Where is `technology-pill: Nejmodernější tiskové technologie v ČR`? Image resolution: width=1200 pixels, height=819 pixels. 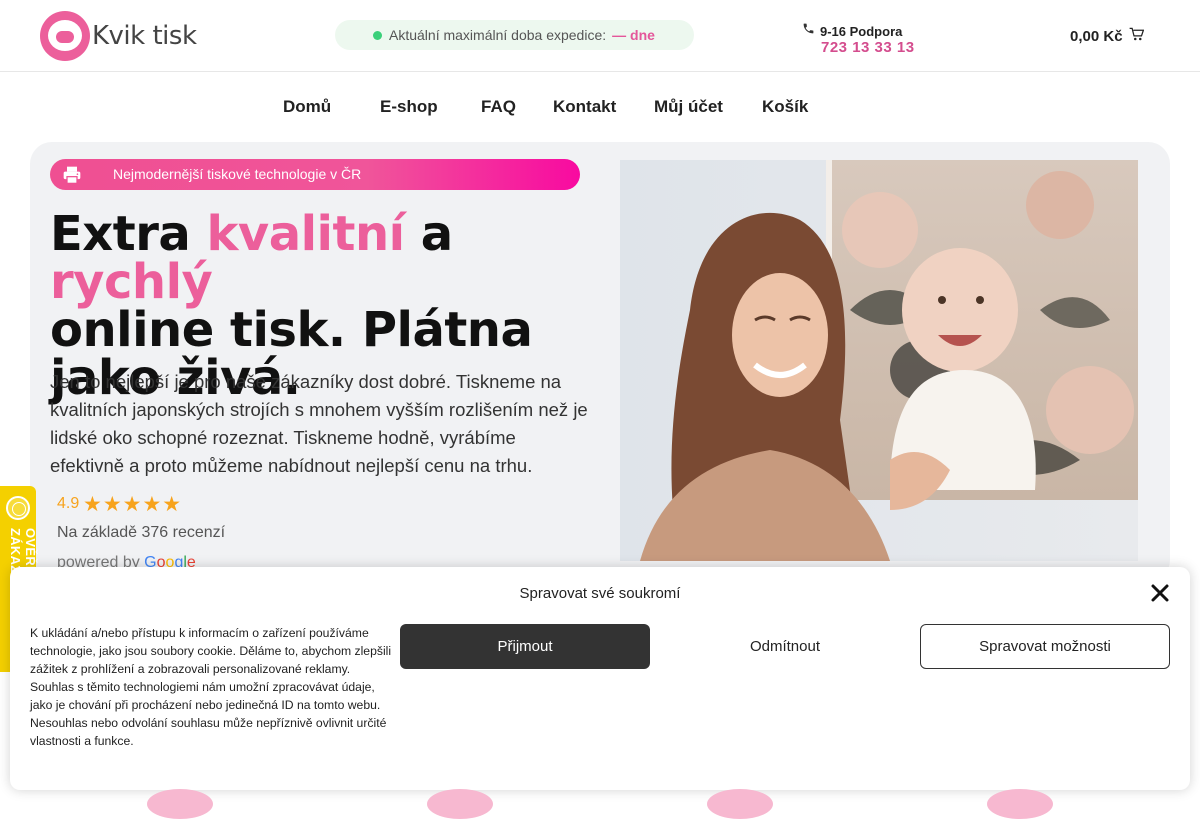
technology-pill: Nejmodernější tiskové technologie v ČR is located at coordinates (315, 174).